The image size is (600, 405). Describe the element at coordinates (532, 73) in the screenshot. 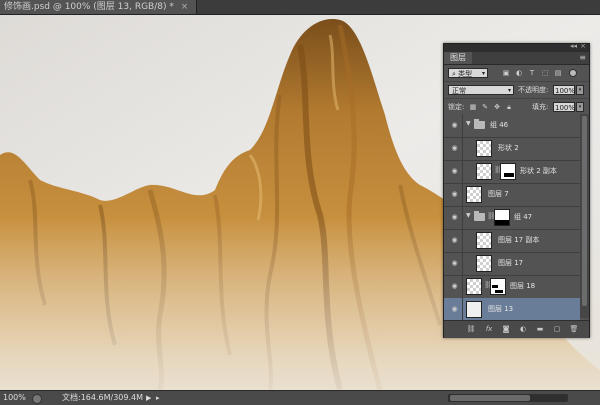

I see `type-filter-icon: T` at that location.